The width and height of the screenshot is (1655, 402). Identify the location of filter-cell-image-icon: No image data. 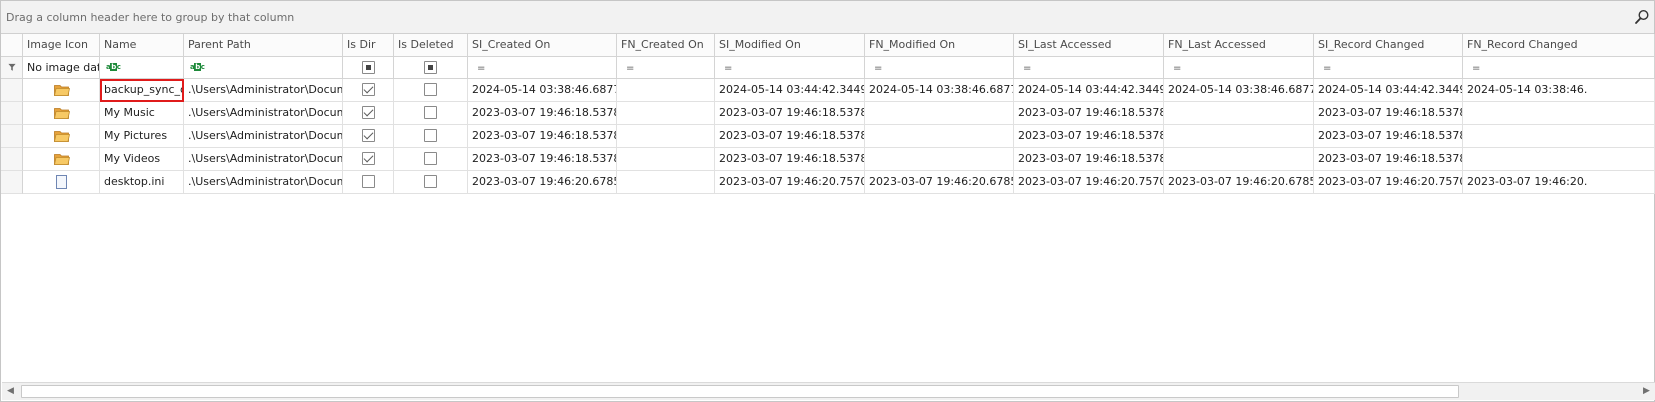
(61, 68).